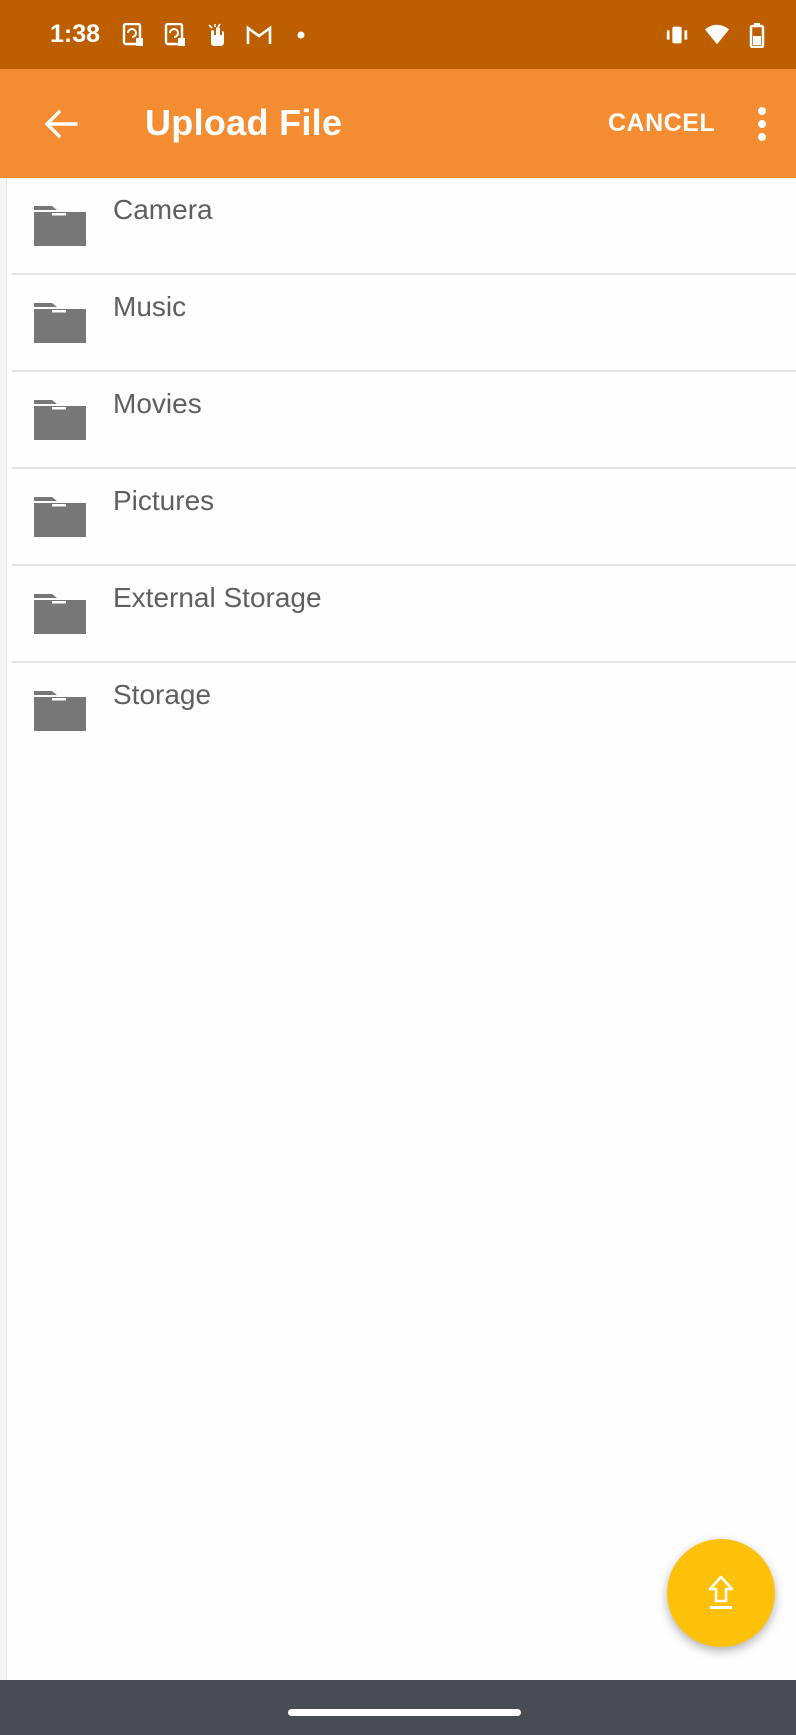 This screenshot has height=1735, width=796. Describe the element at coordinates (404, 226) in the screenshot. I see `folder-item-camera: Camera` at that location.